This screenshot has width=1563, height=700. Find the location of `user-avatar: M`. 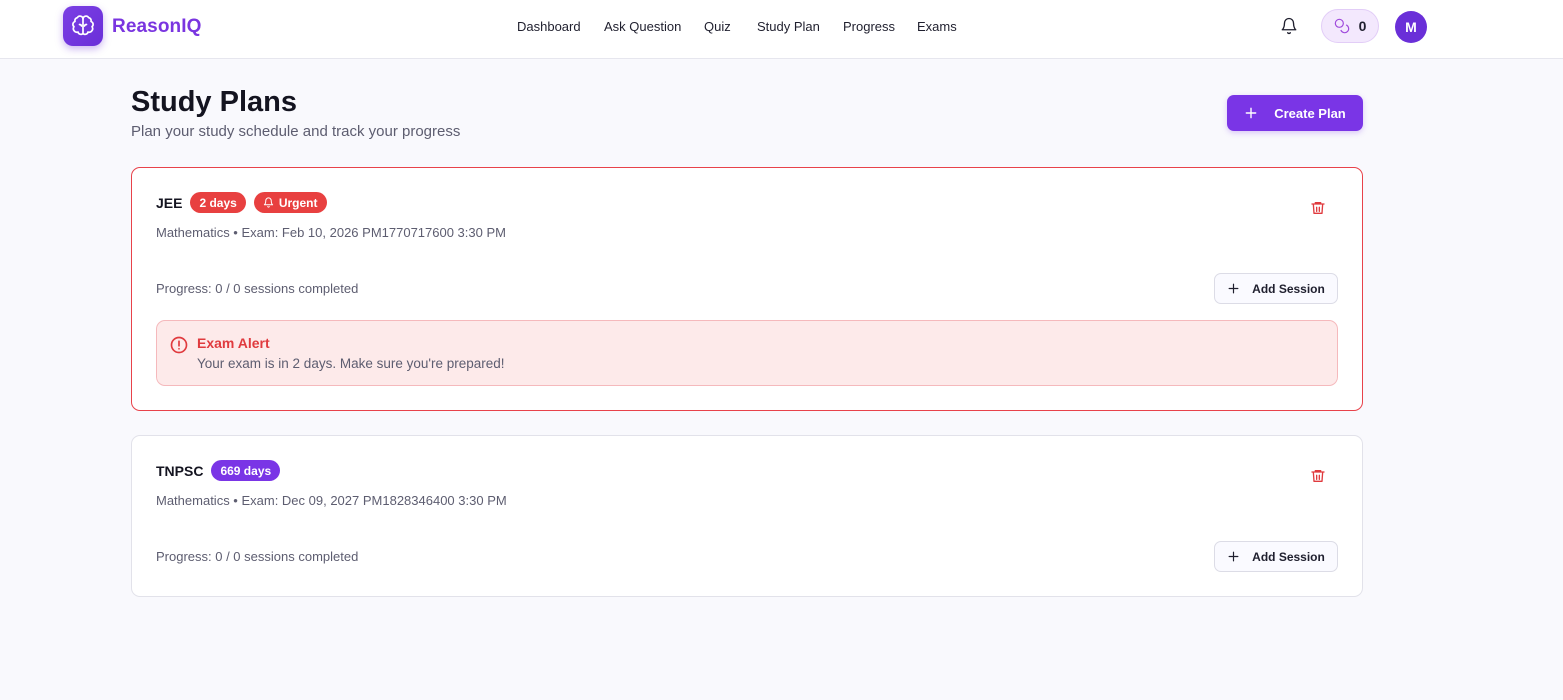

user-avatar: M is located at coordinates (1411, 27).